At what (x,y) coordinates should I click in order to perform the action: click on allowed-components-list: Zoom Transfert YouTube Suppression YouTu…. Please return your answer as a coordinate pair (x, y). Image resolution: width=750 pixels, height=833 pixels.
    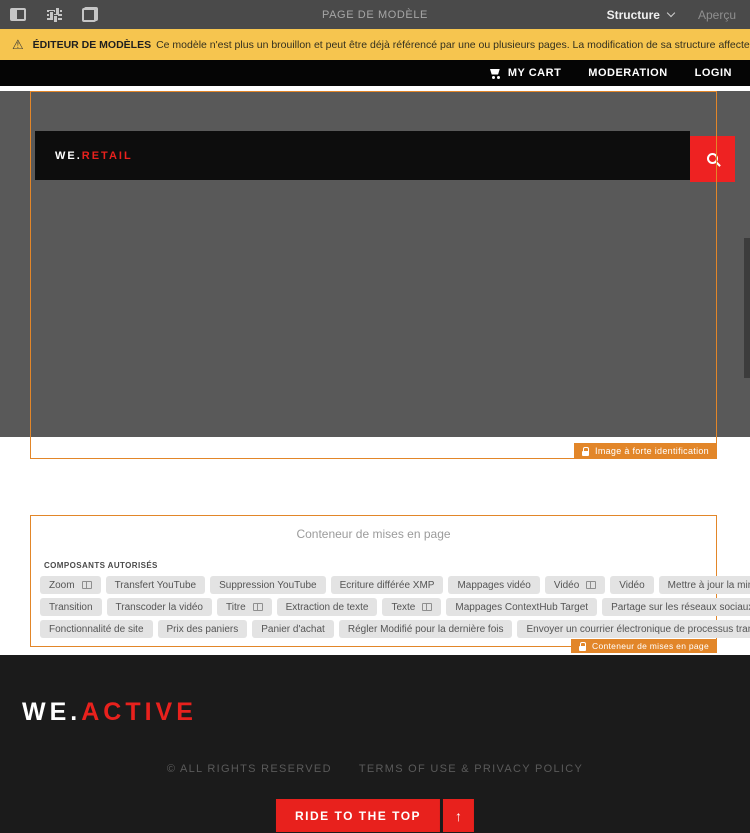
    Looking at the image, I should click on (395, 609).